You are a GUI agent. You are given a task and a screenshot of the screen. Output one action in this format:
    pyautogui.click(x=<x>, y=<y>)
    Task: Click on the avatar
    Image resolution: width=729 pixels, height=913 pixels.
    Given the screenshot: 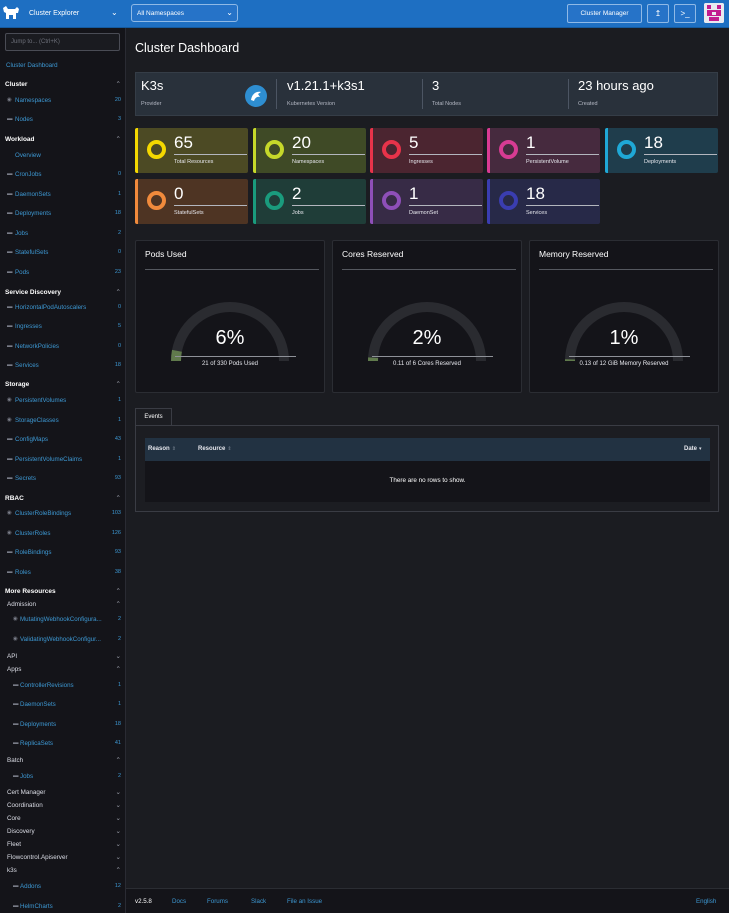 What is the action you would take?
    pyautogui.click(x=714, y=13)
    